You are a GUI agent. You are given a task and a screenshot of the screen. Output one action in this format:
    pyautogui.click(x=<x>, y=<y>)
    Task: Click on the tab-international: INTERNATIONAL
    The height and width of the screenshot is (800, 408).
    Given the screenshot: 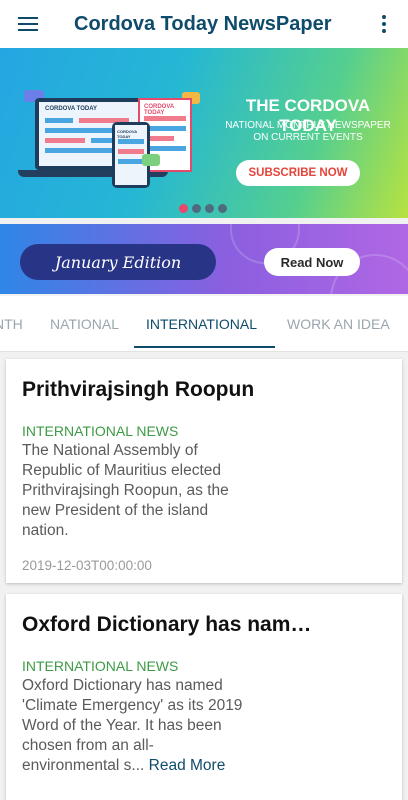 What is the action you would take?
    pyautogui.click(x=201, y=323)
    